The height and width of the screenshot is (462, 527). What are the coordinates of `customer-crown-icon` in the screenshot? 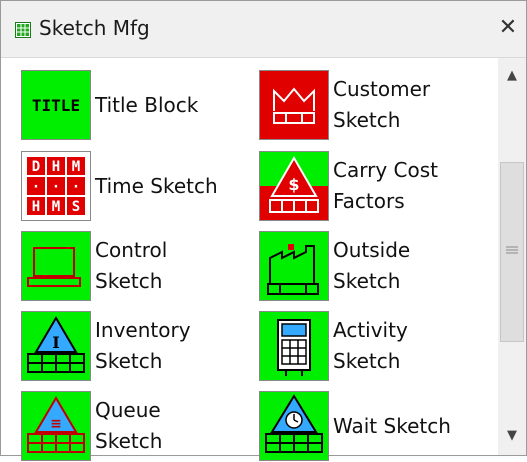 It's located at (294, 105).